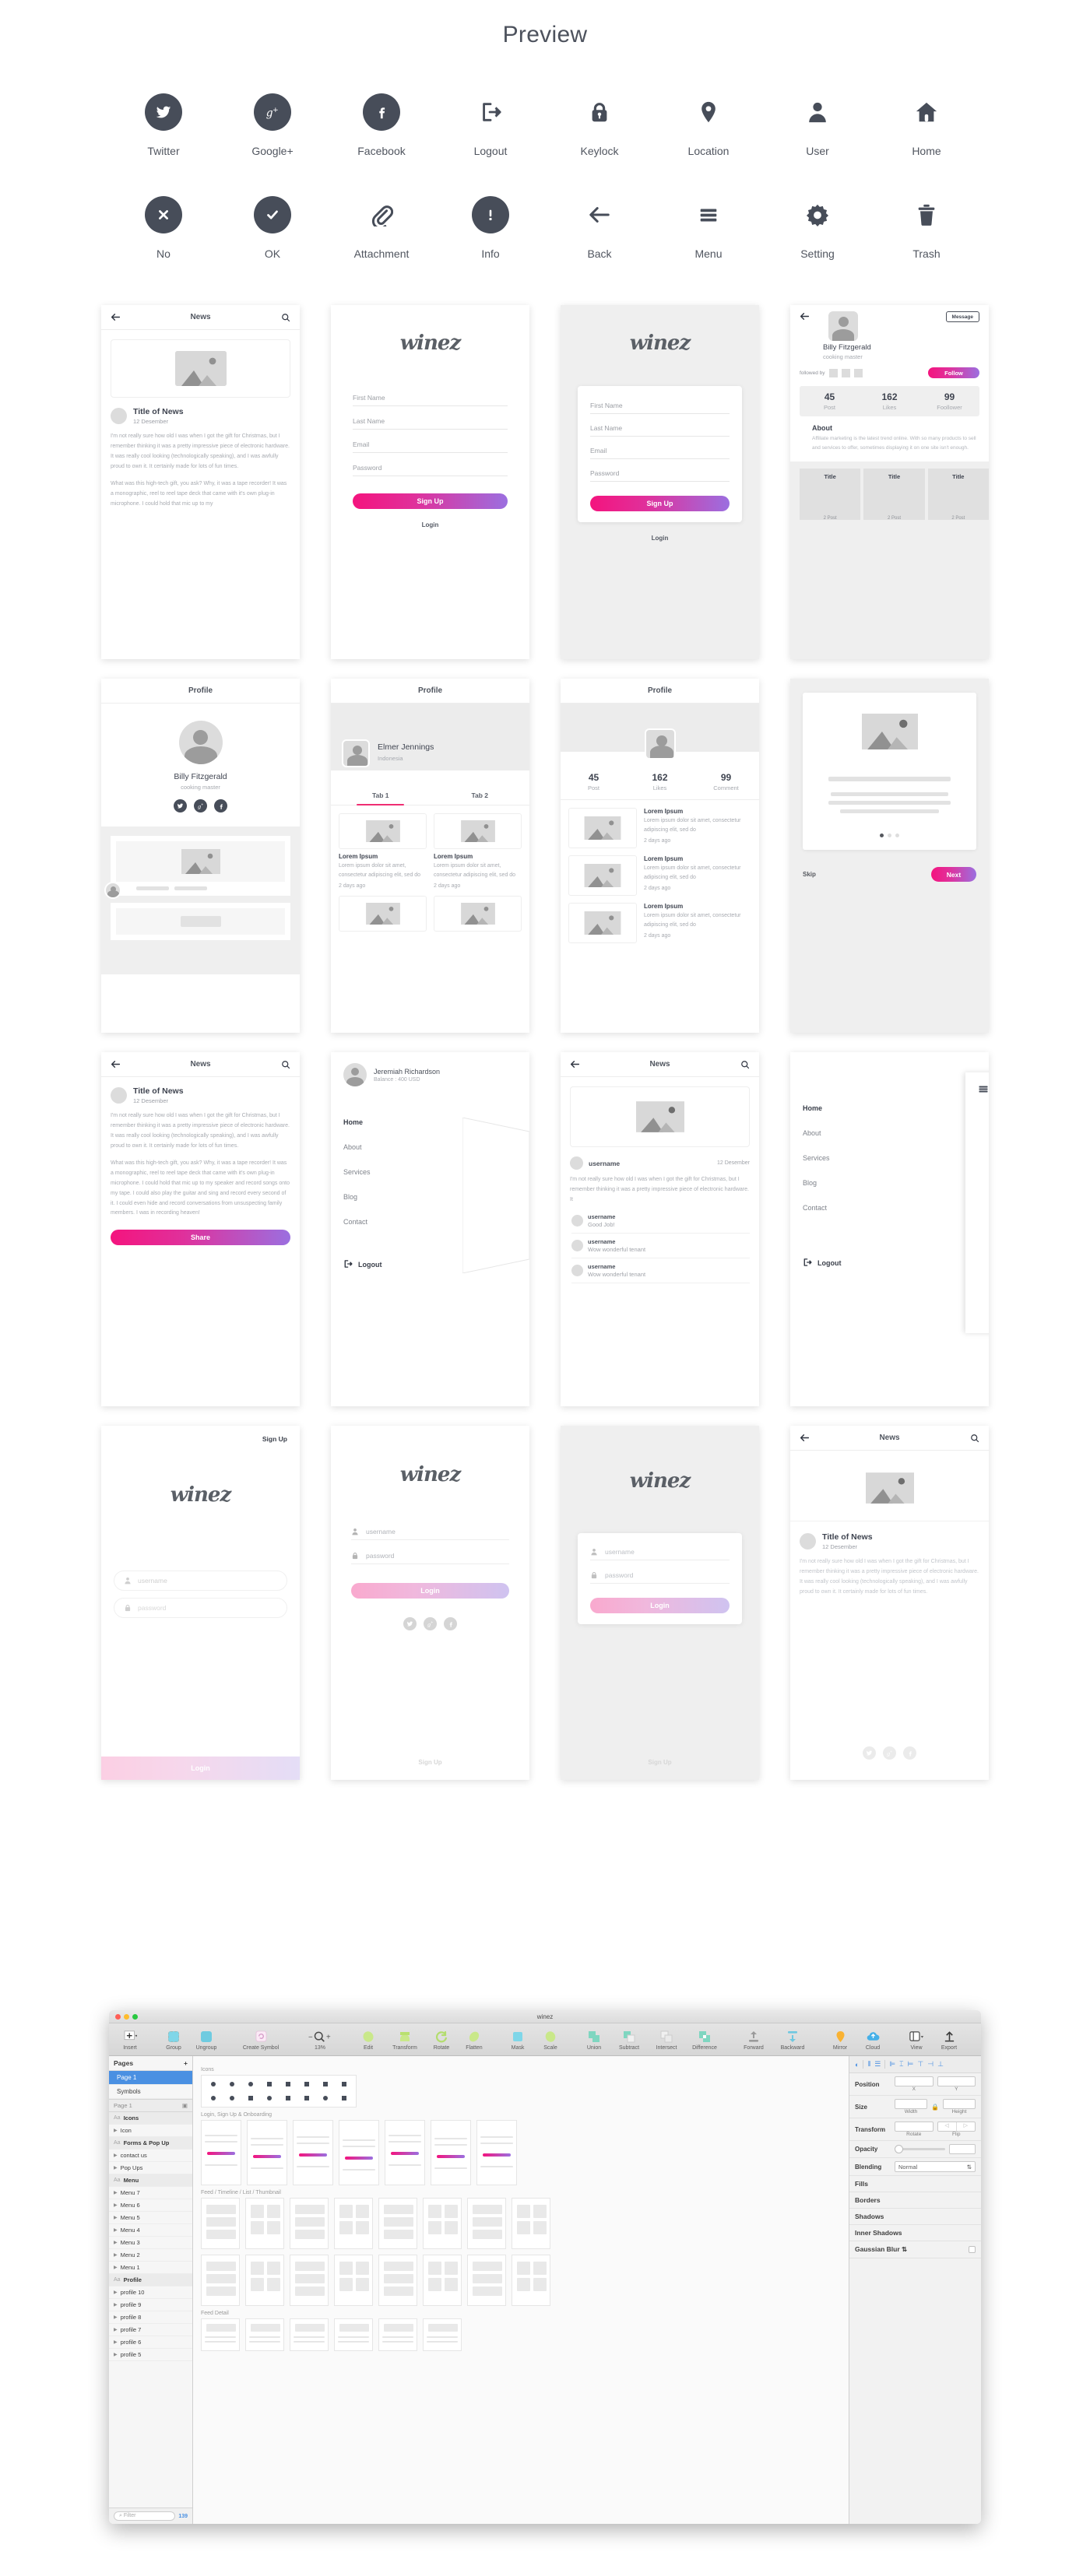 The width and height of the screenshot is (1090, 2576). I want to click on opacity-input, so click(963, 2149).